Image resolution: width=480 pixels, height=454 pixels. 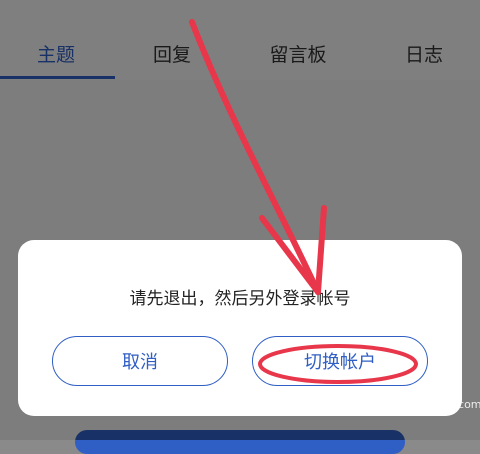 I want to click on watermark: jingyan.baidu.com, so click(x=430, y=404).